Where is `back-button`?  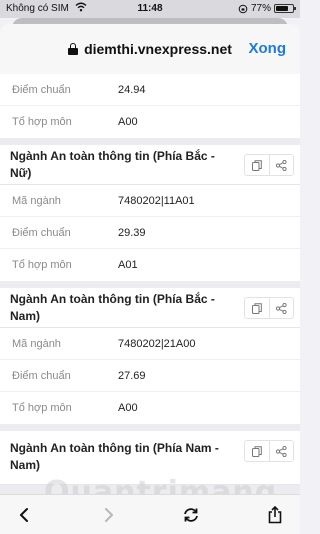 back-button is located at coordinates (24, 514).